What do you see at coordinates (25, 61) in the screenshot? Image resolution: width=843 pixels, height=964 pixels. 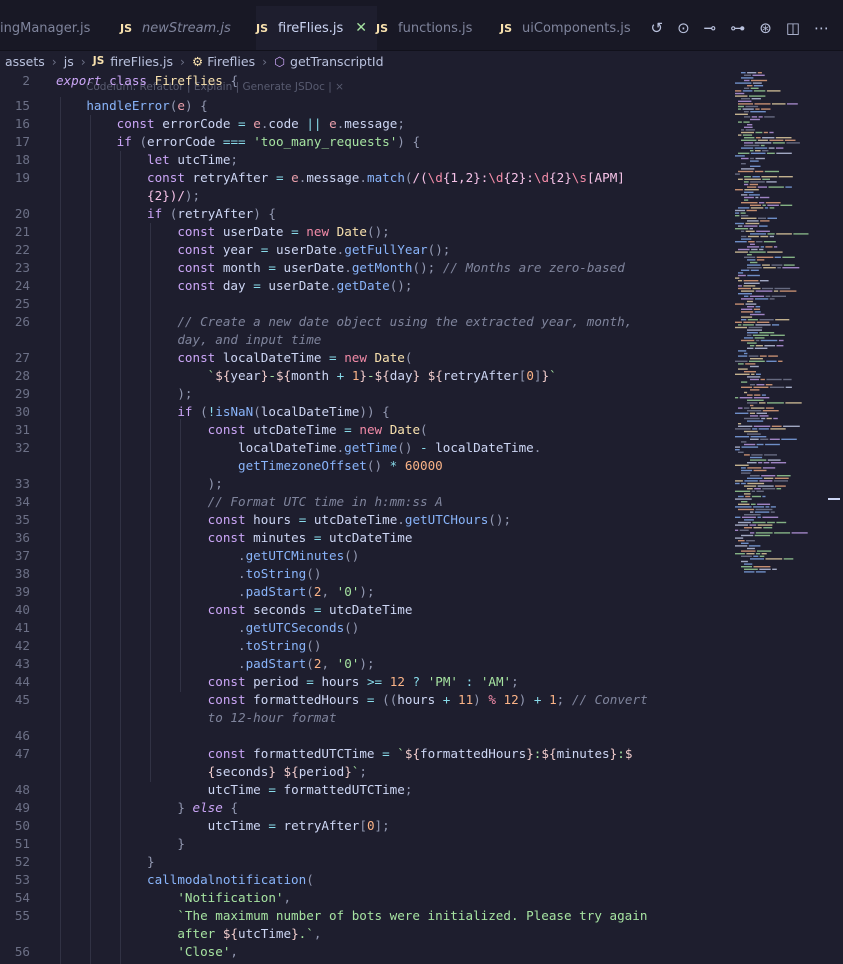 I see `breadcrumb-assets: assets` at bounding box center [25, 61].